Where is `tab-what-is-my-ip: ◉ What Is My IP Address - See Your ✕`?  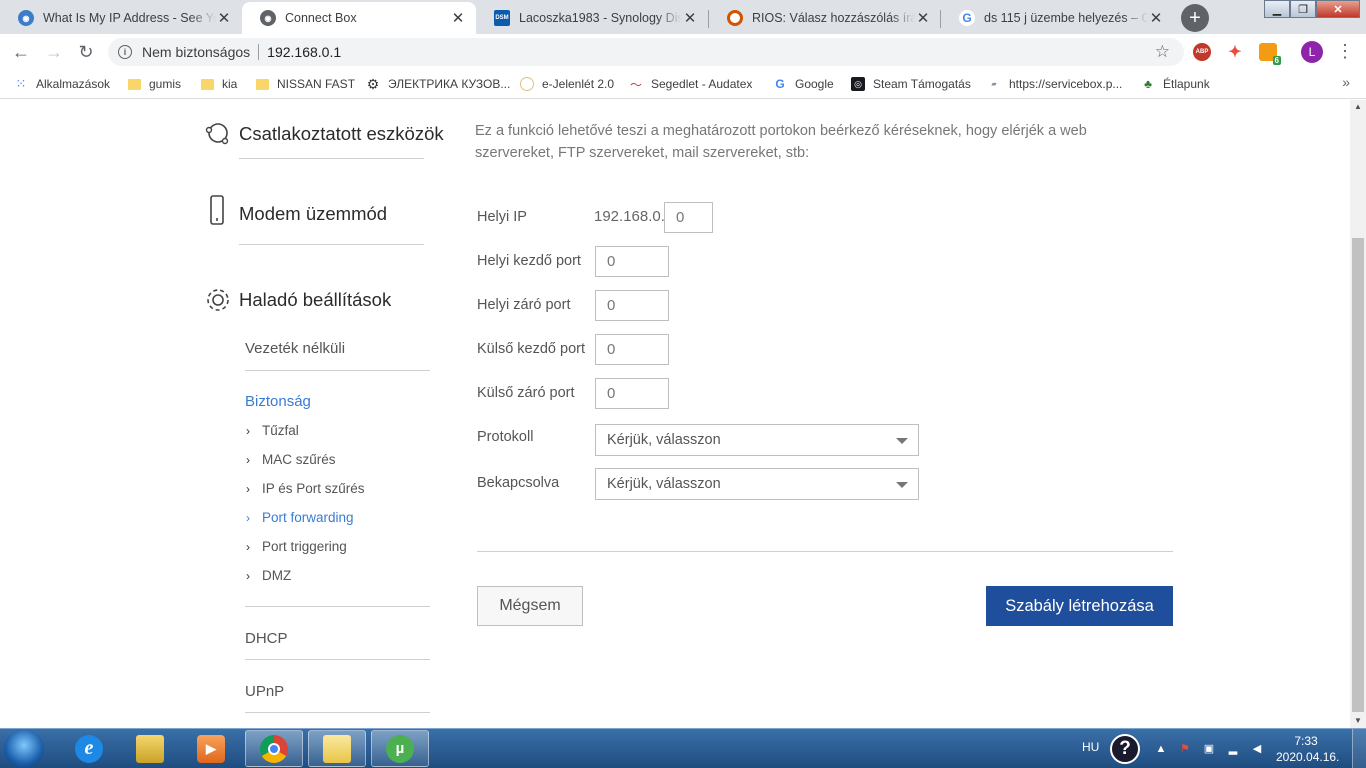 tab-what-is-my-ip: ◉ What Is My IP Address - See Your ✕ is located at coordinates (121, 18).